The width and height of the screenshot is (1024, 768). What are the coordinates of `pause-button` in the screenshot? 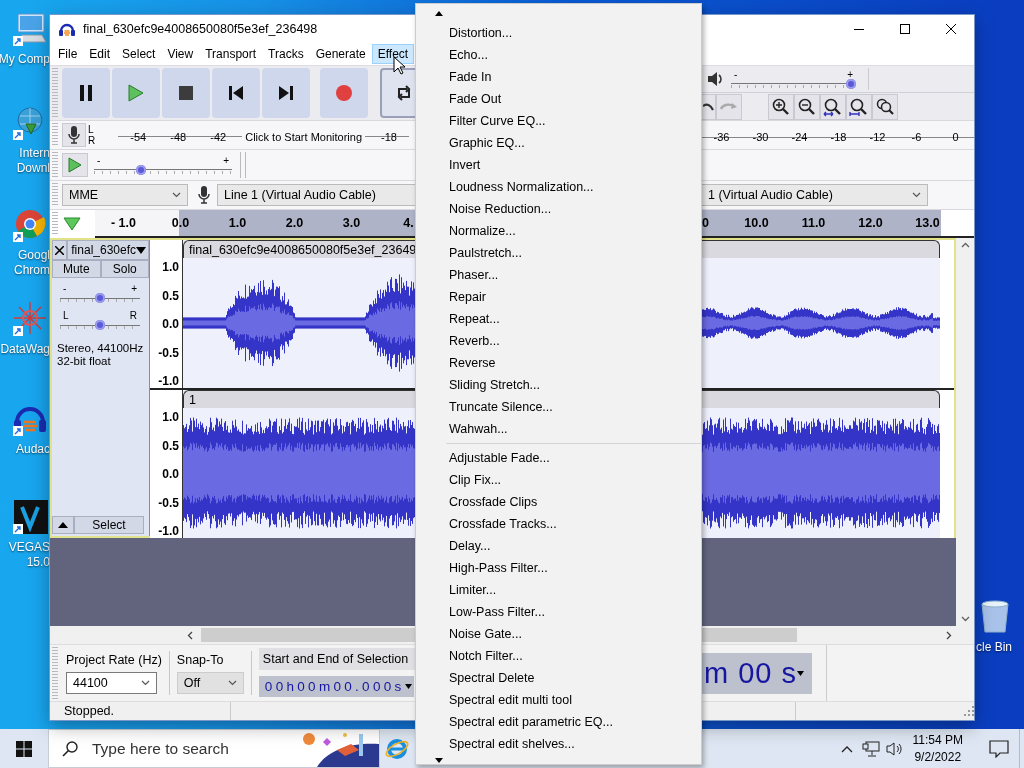 It's located at (86, 93).